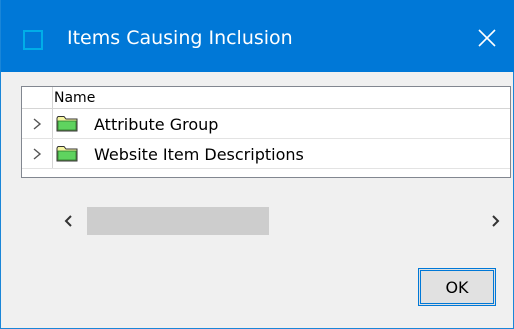 This screenshot has height=329, width=514. I want to click on ok-button: OK, so click(457, 287).